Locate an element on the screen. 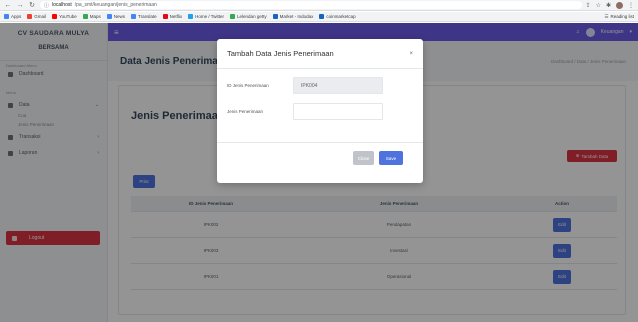  gmail-icon is located at coordinates (30, 16).